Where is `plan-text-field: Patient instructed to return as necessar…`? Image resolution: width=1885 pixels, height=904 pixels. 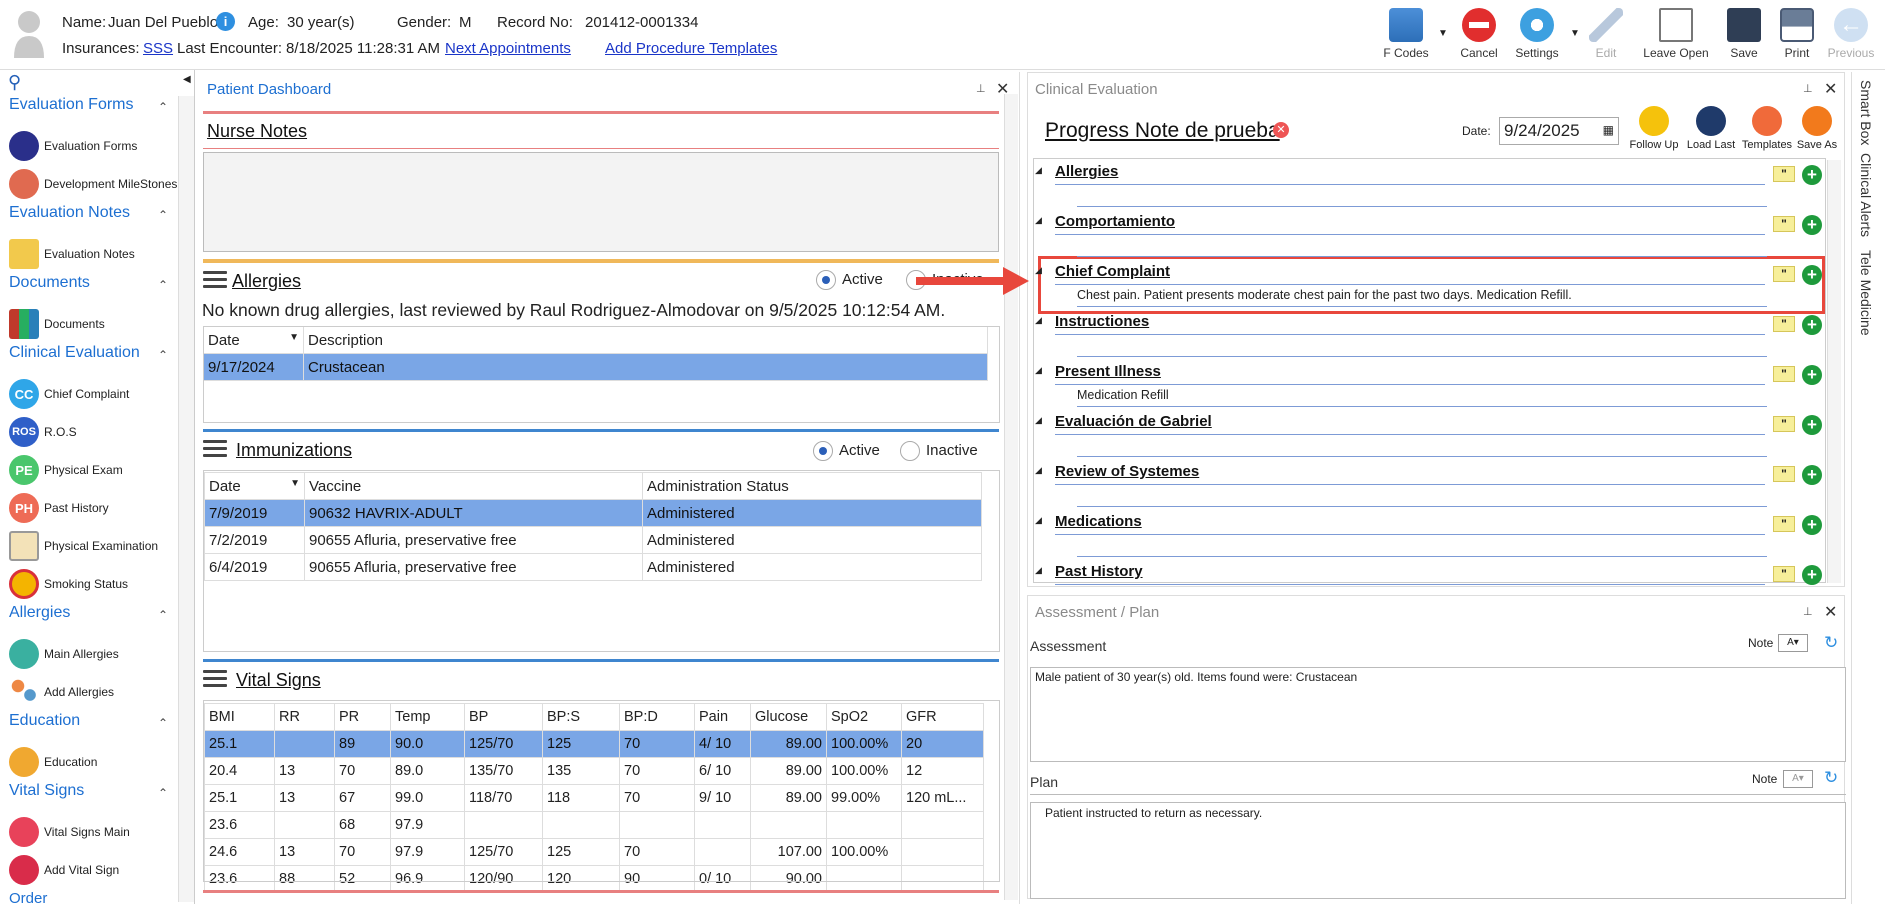 plan-text-field: Patient instructed to return as necessar… is located at coordinates (1438, 850).